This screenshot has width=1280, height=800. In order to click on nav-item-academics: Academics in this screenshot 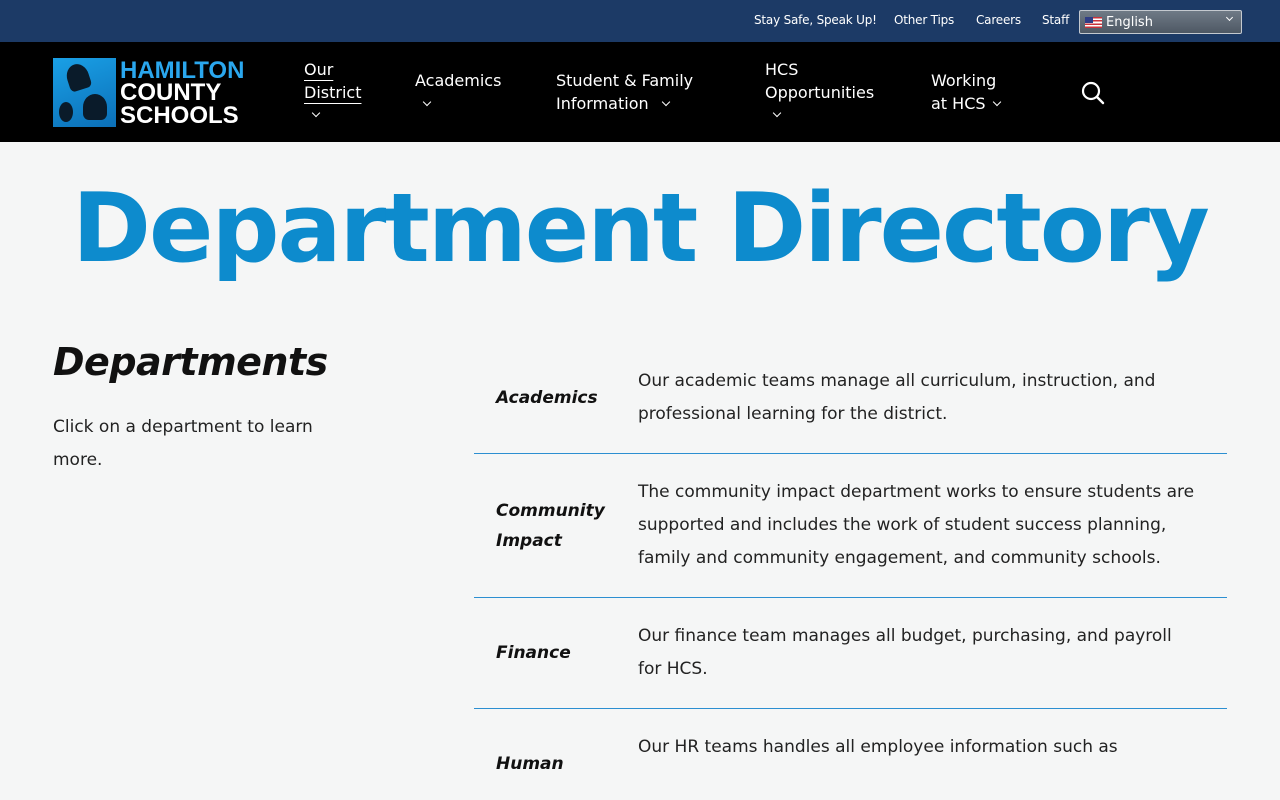, I will do `click(470, 92)`.